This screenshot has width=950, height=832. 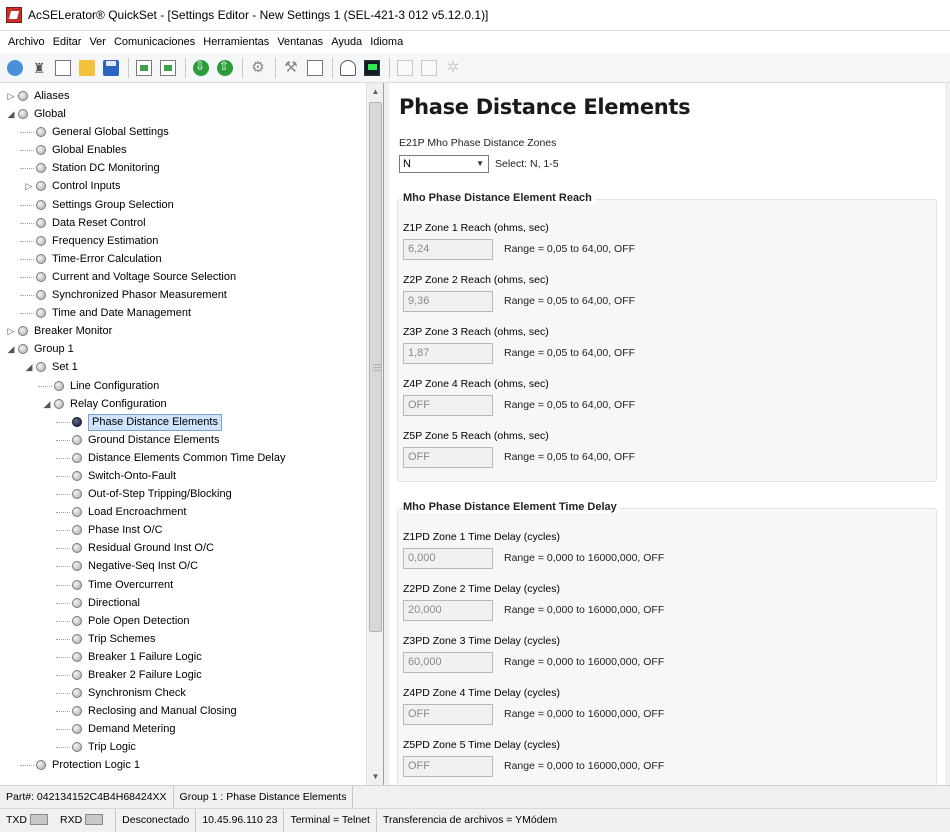 What do you see at coordinates (97, 42) in the screenshot?
I see `menu-ver: Ver` at bounding box center [97, 42].